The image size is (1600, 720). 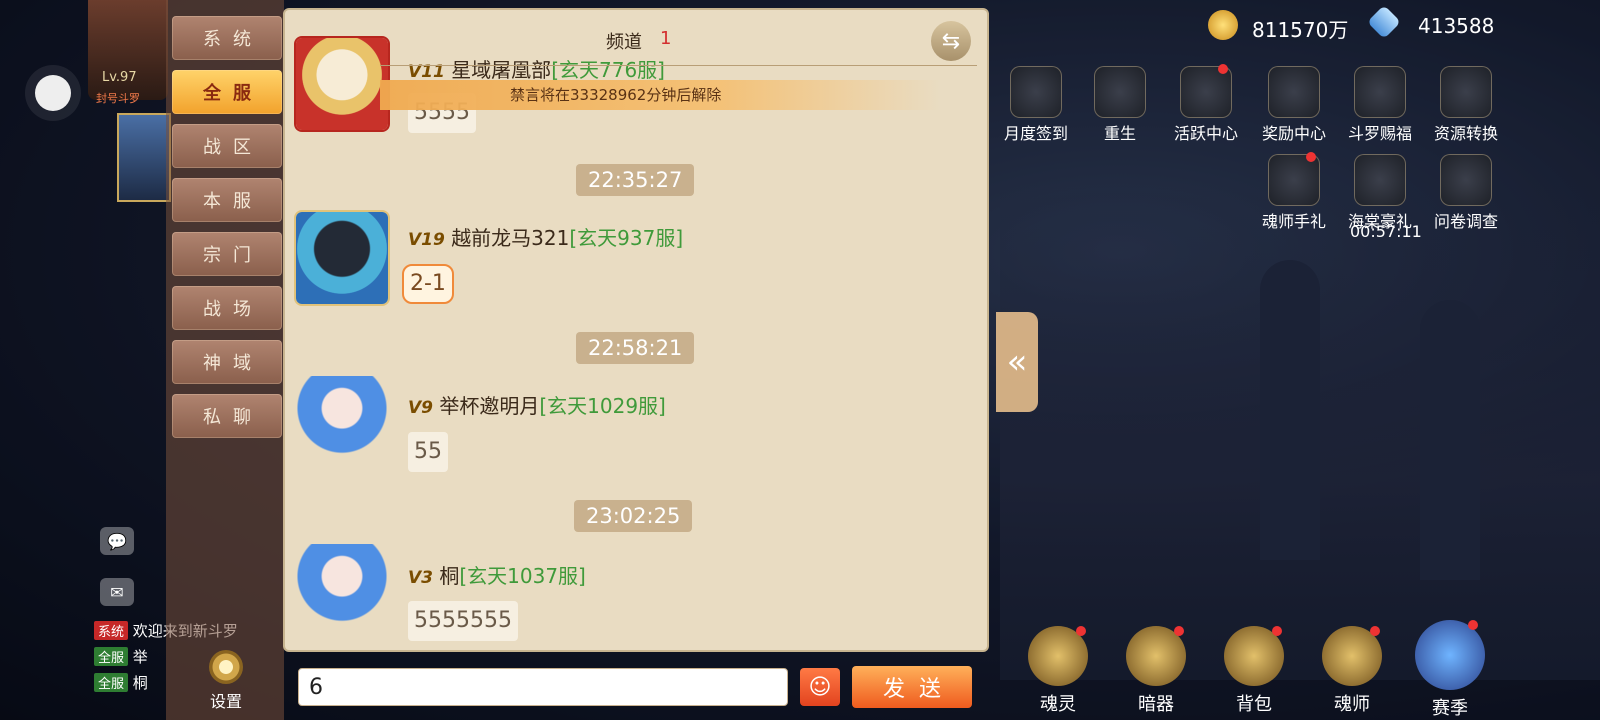 I want to click on menu-label: 背包, so click(x=1254, y=704).